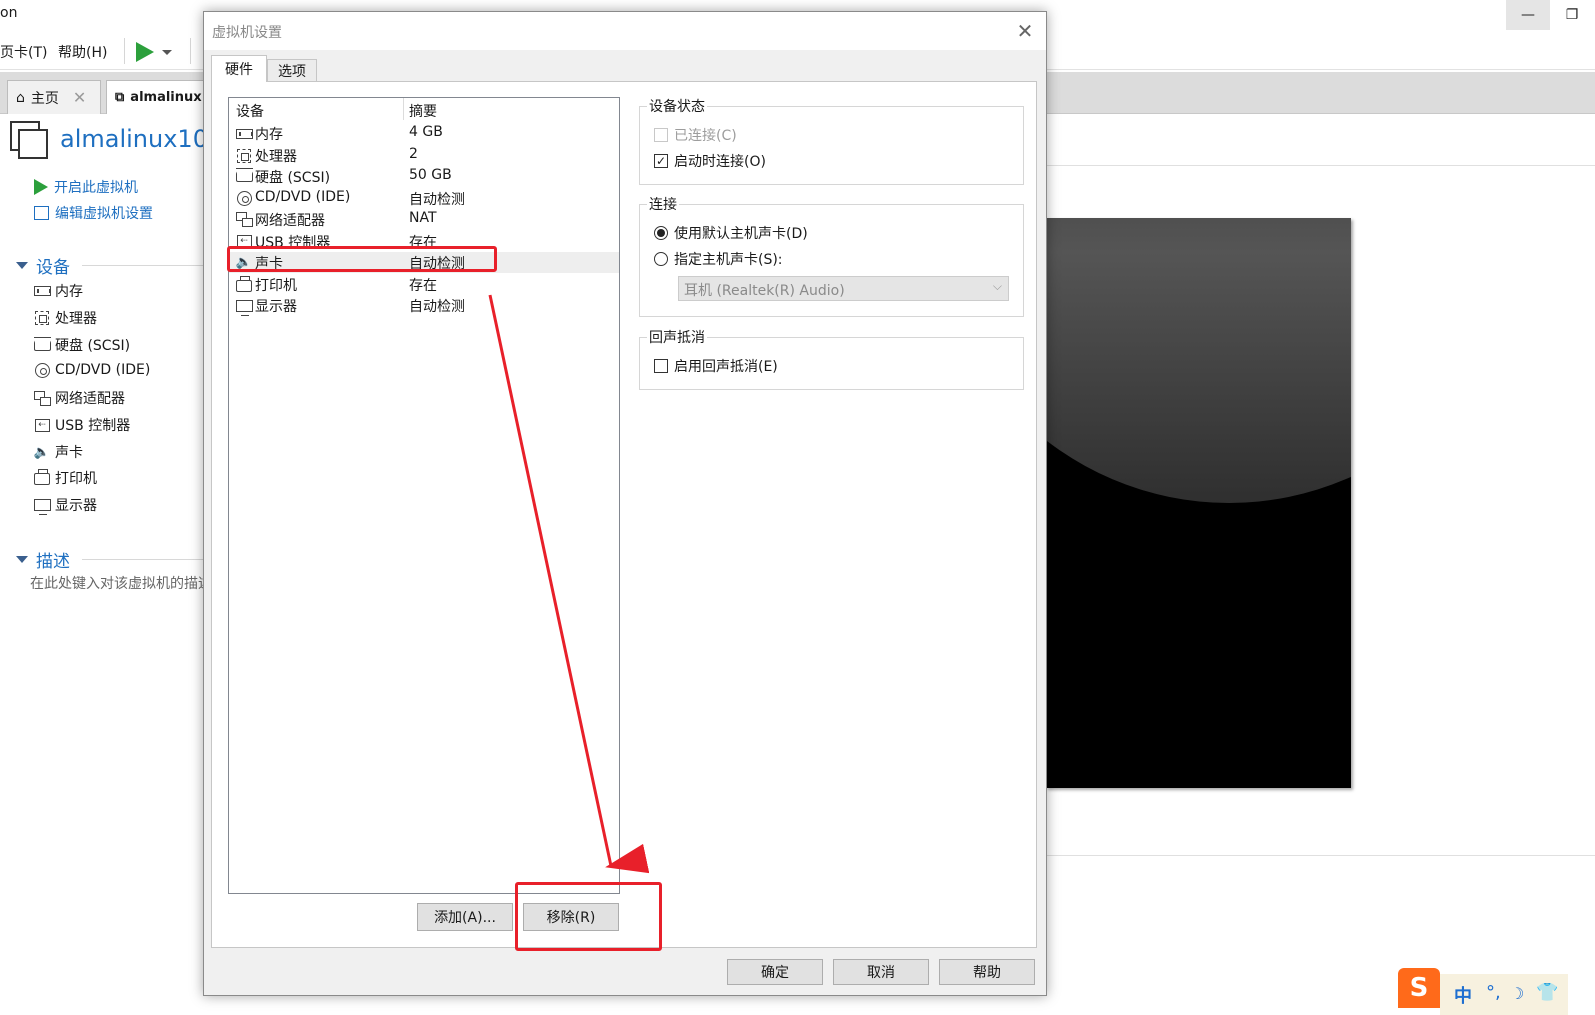  What do you see at coordinates (716, 366) in the screenshot?
I see `enable-echo-cancellation-checkbox: 启用回声抵消(E)` at bounding box center [716, 366].